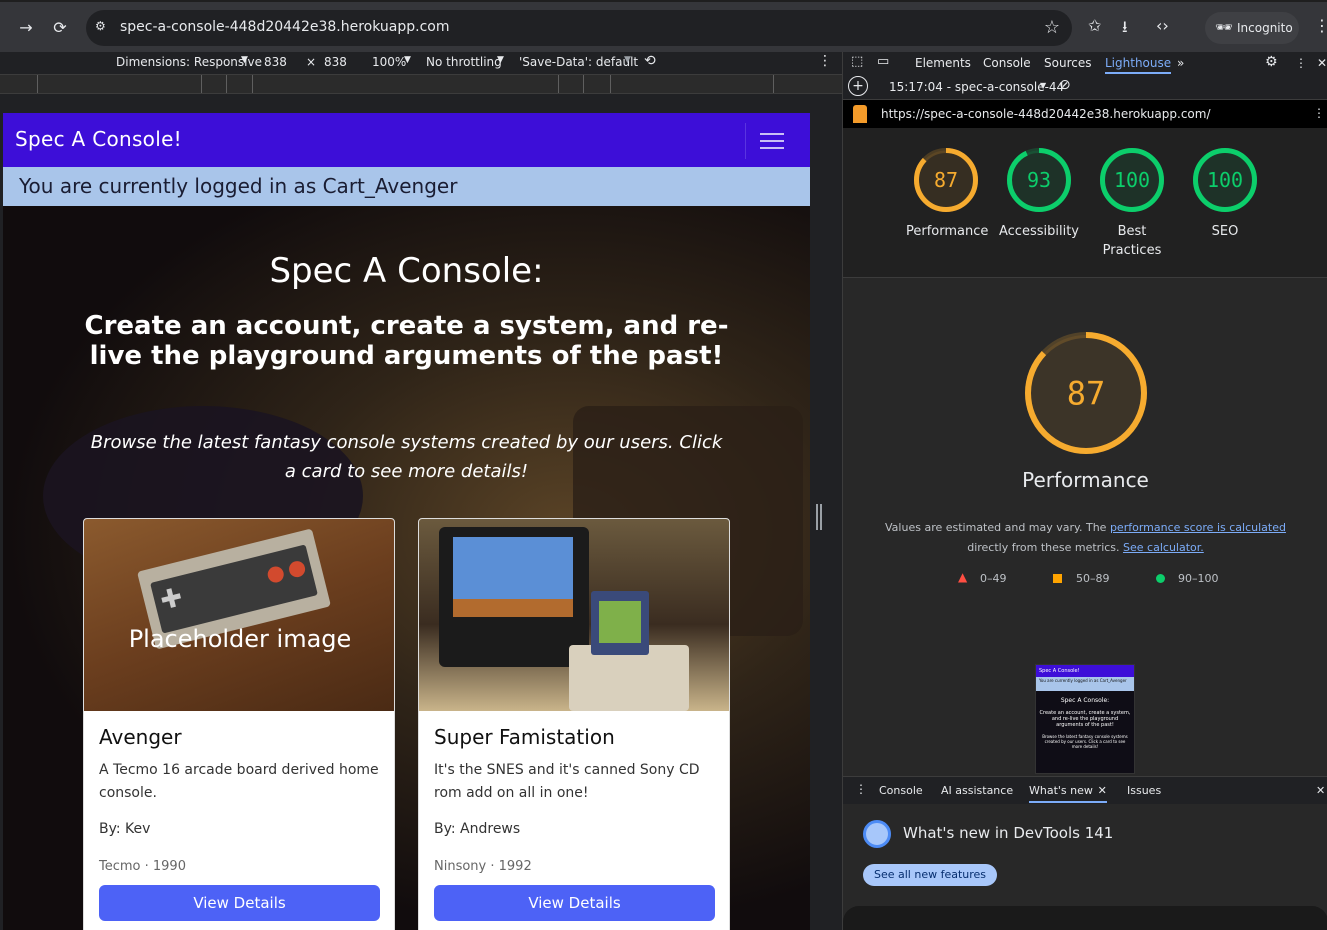 This screenshot has width=1327, height=930. I want to click on performance-gauge-ring: 87, so click(1085, 393).